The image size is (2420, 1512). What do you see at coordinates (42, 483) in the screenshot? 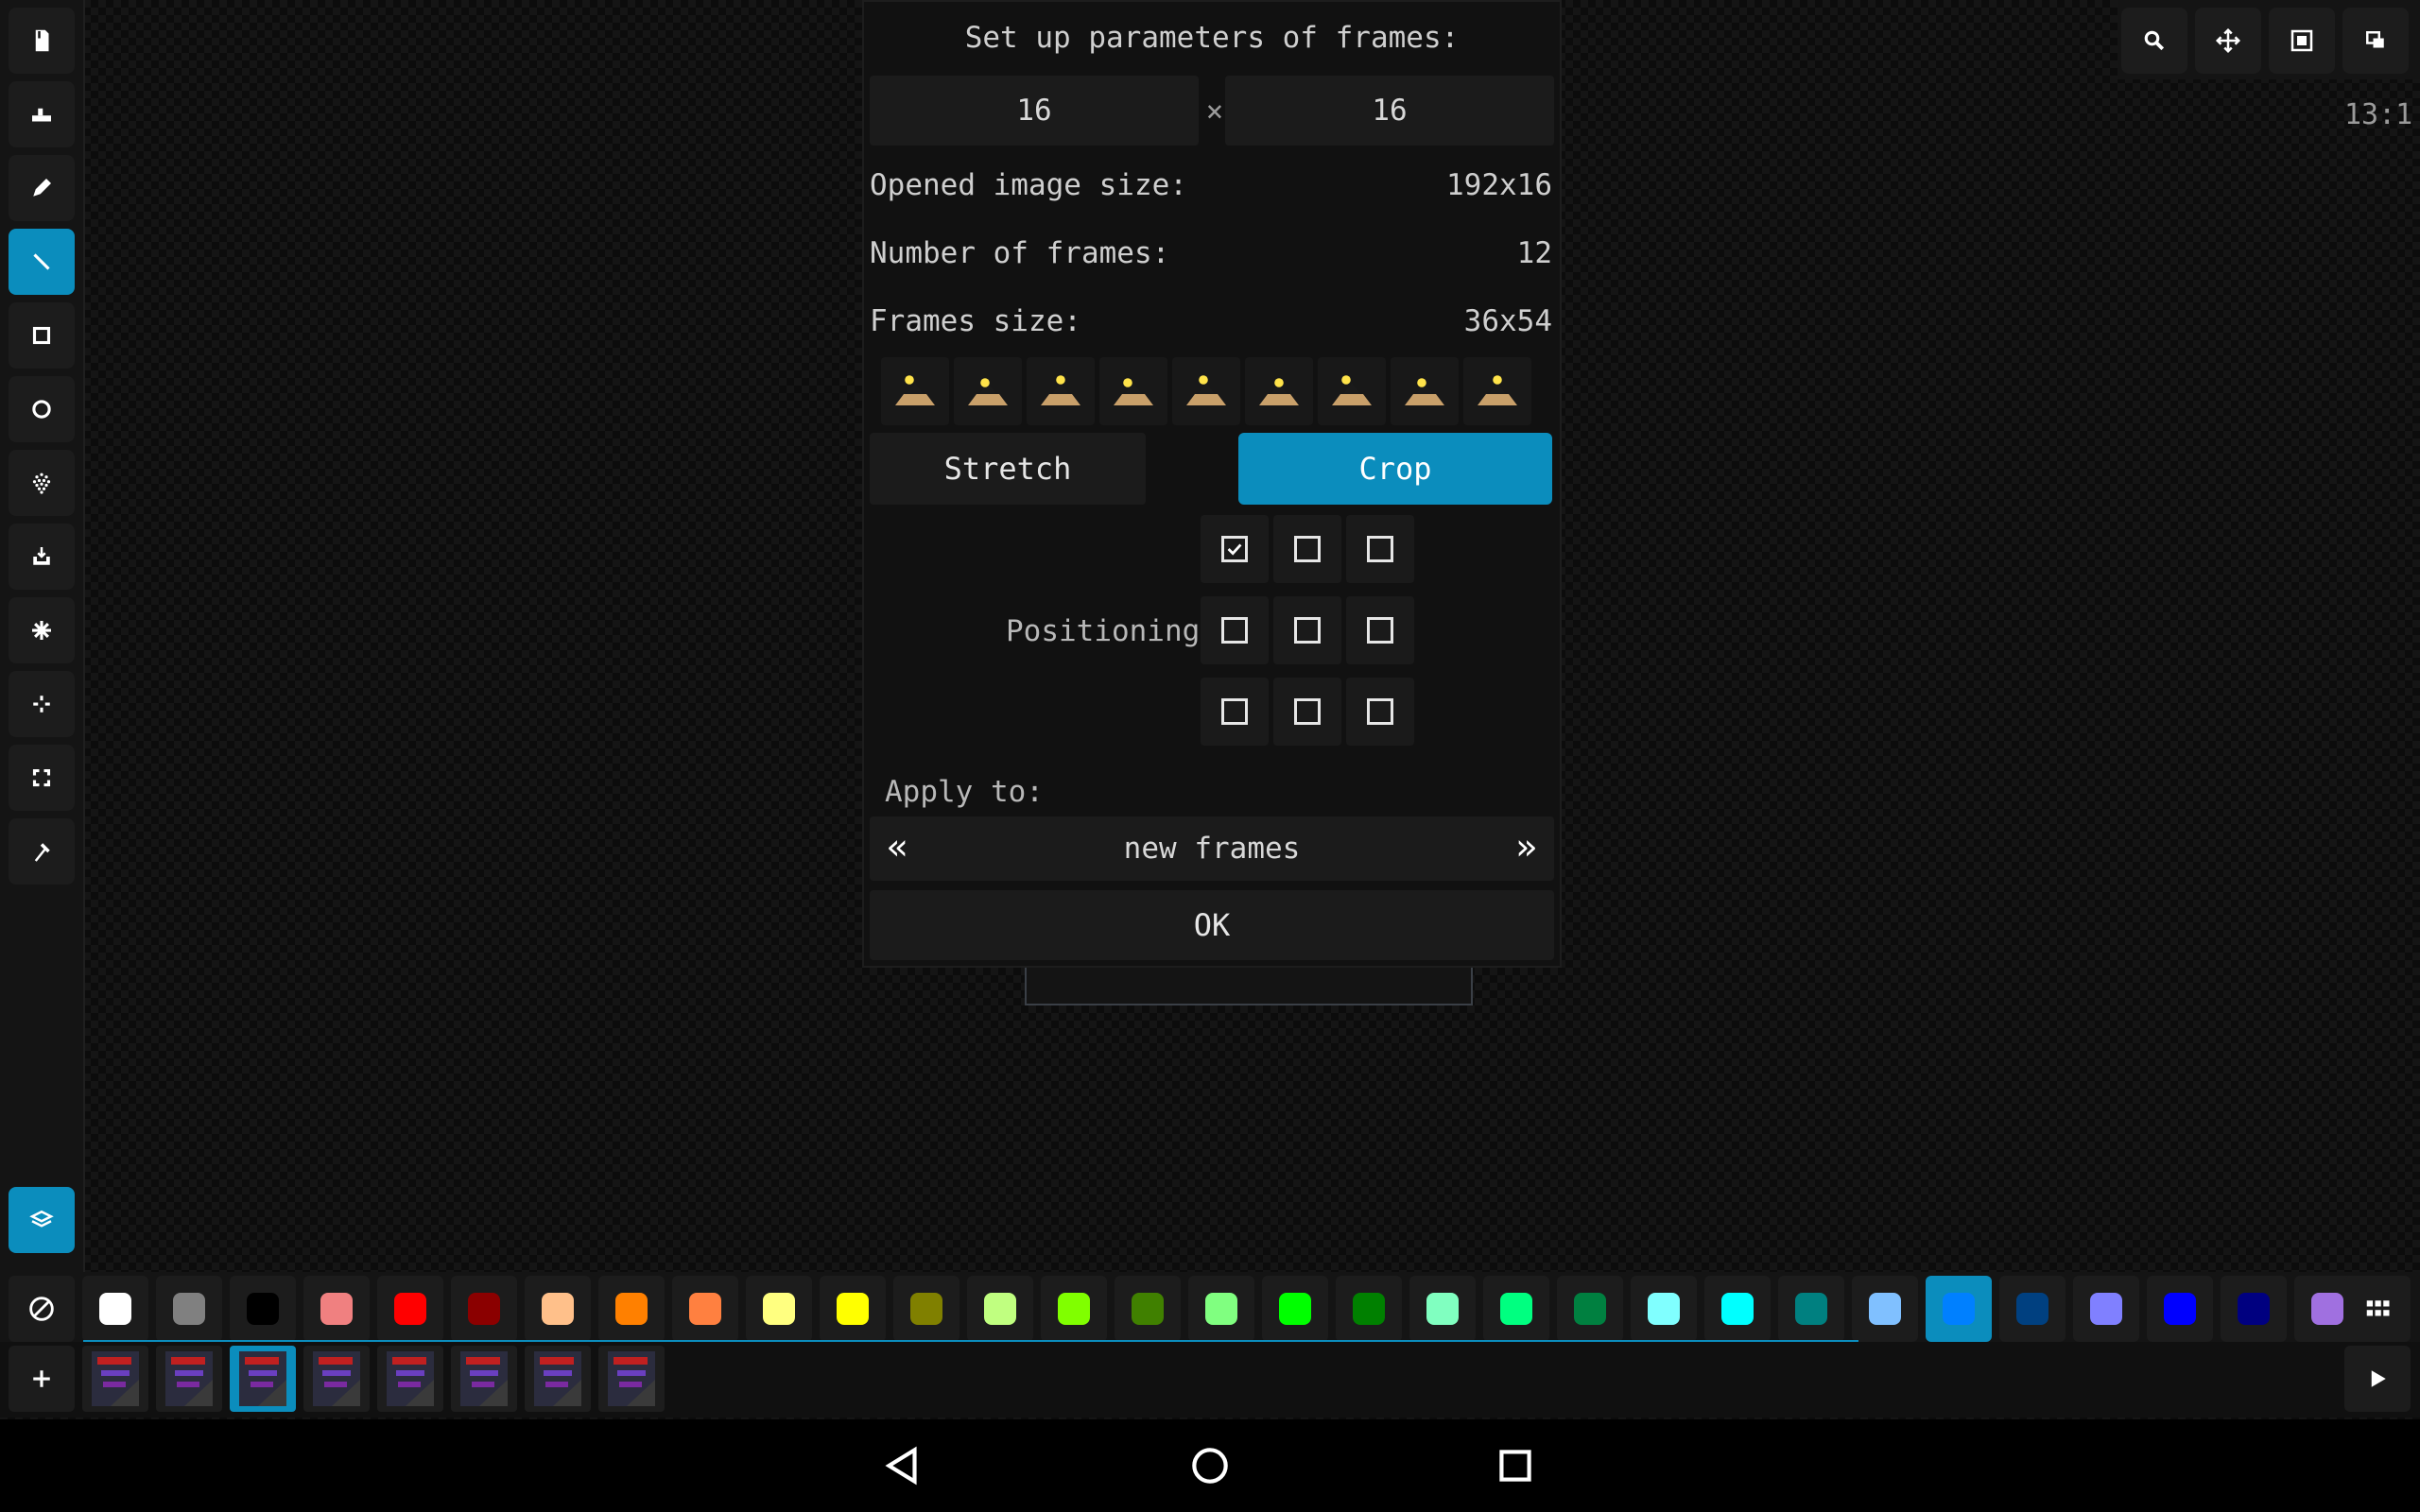
I see `spray-icon` at bounding box center [42, 483].